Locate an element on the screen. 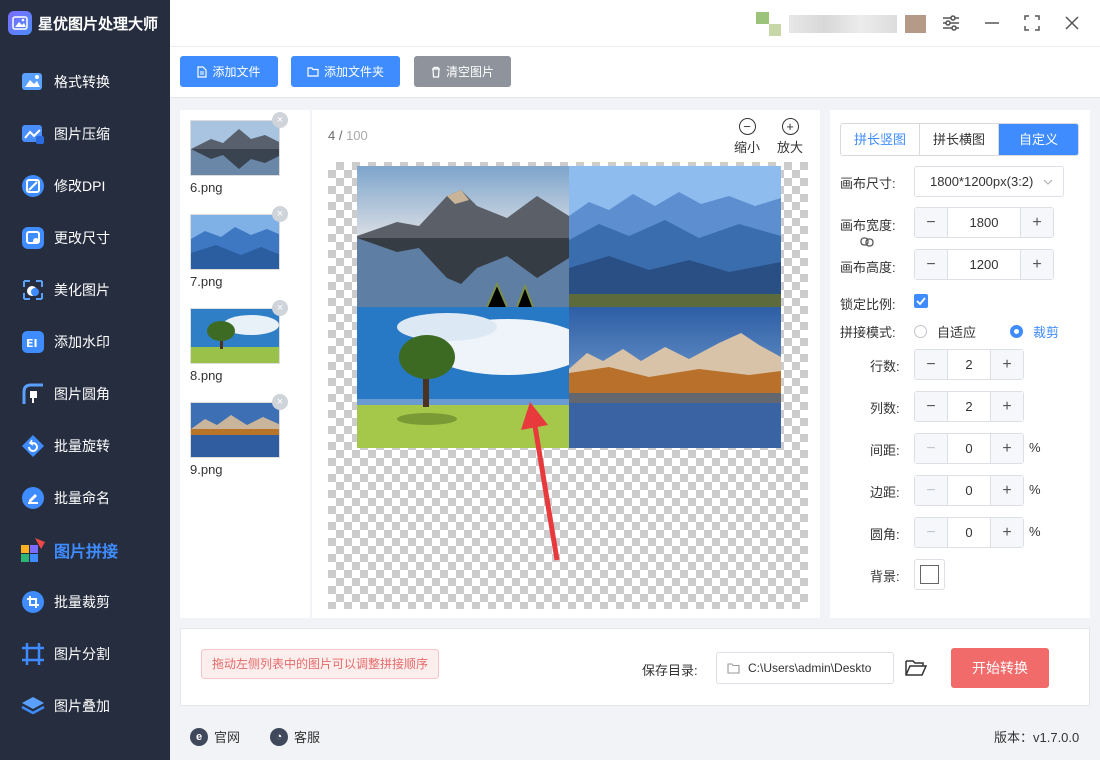 This screenshot has height=760, width=1100. customer-service-link: ◔ 客服 is located at coordinates (295, 736).